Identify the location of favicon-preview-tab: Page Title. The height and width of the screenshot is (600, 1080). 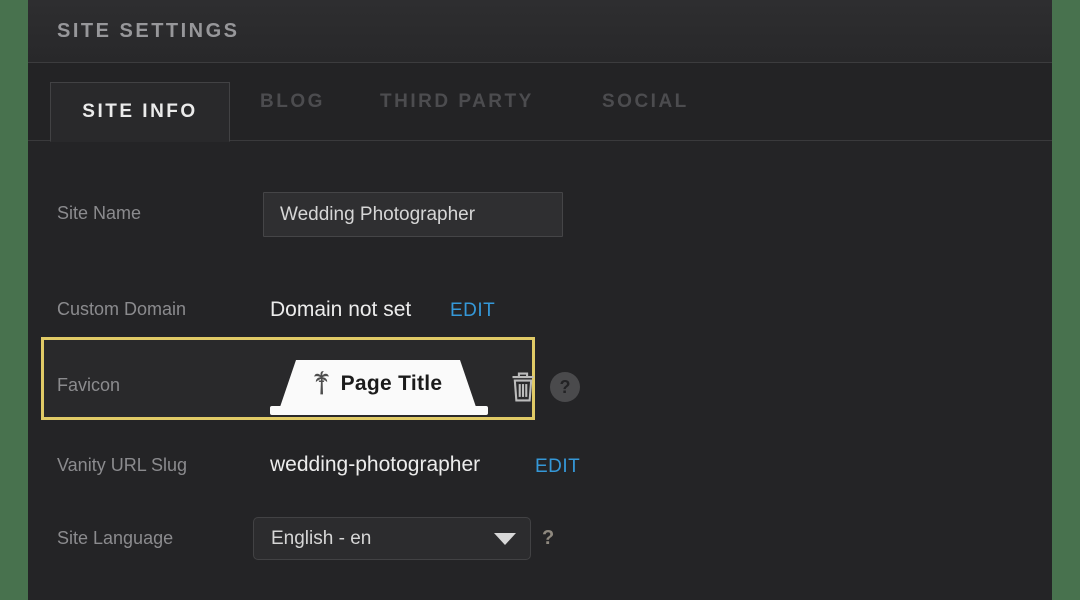
(378, 383).